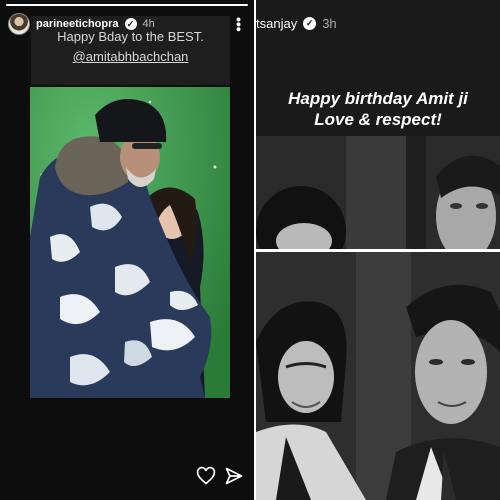 Image resolution: width=500 pixels, height=500 pixels. Describe the element at coordinates (310, 23) in the screenshot. I see `verified-icon-right: ✓` at that location.